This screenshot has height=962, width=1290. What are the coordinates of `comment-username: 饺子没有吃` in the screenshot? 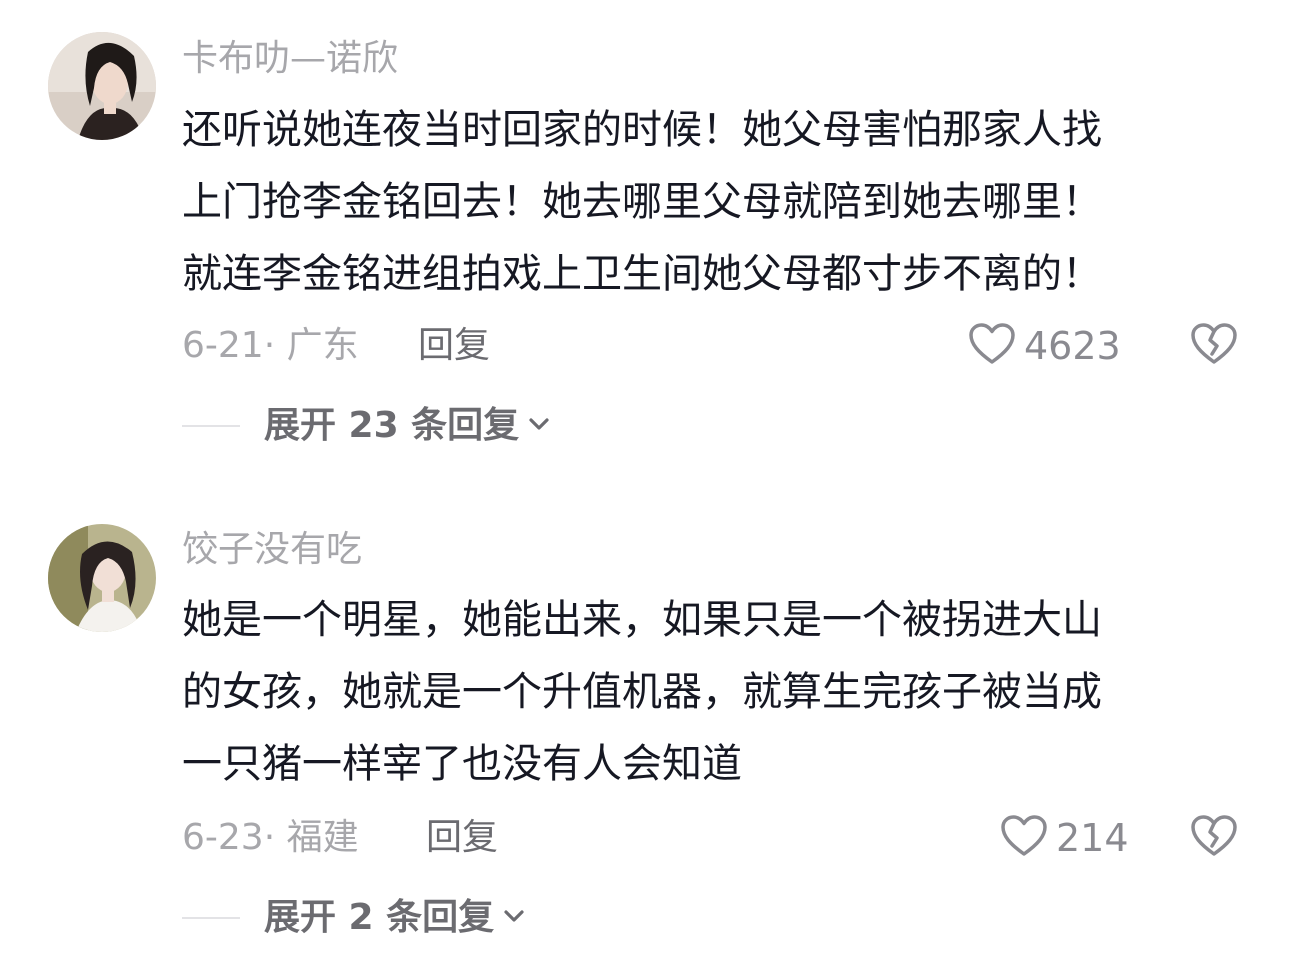 It's located at (272, 550).